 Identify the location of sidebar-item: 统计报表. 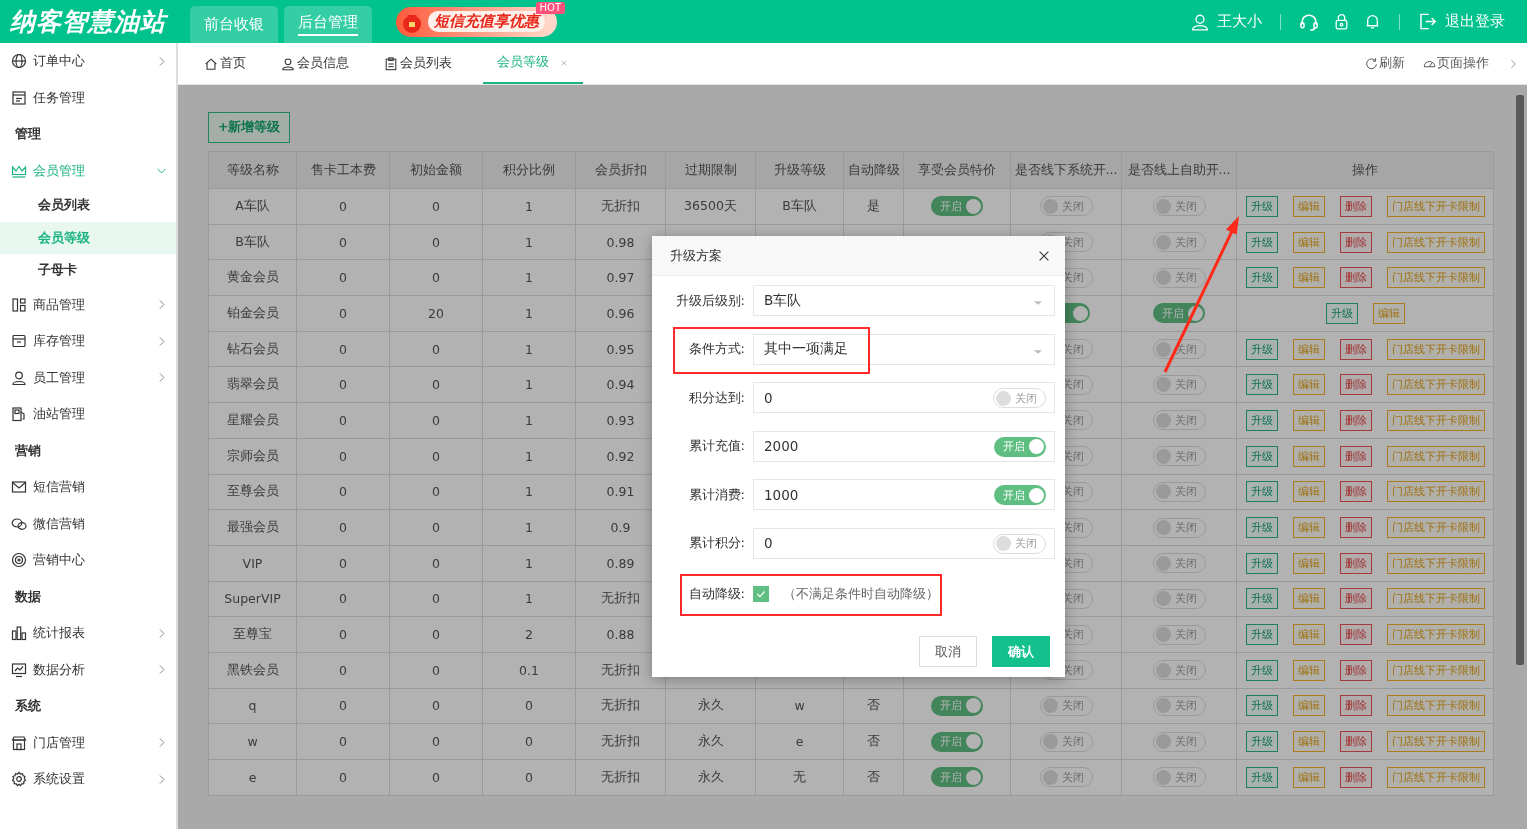
(88, 633).